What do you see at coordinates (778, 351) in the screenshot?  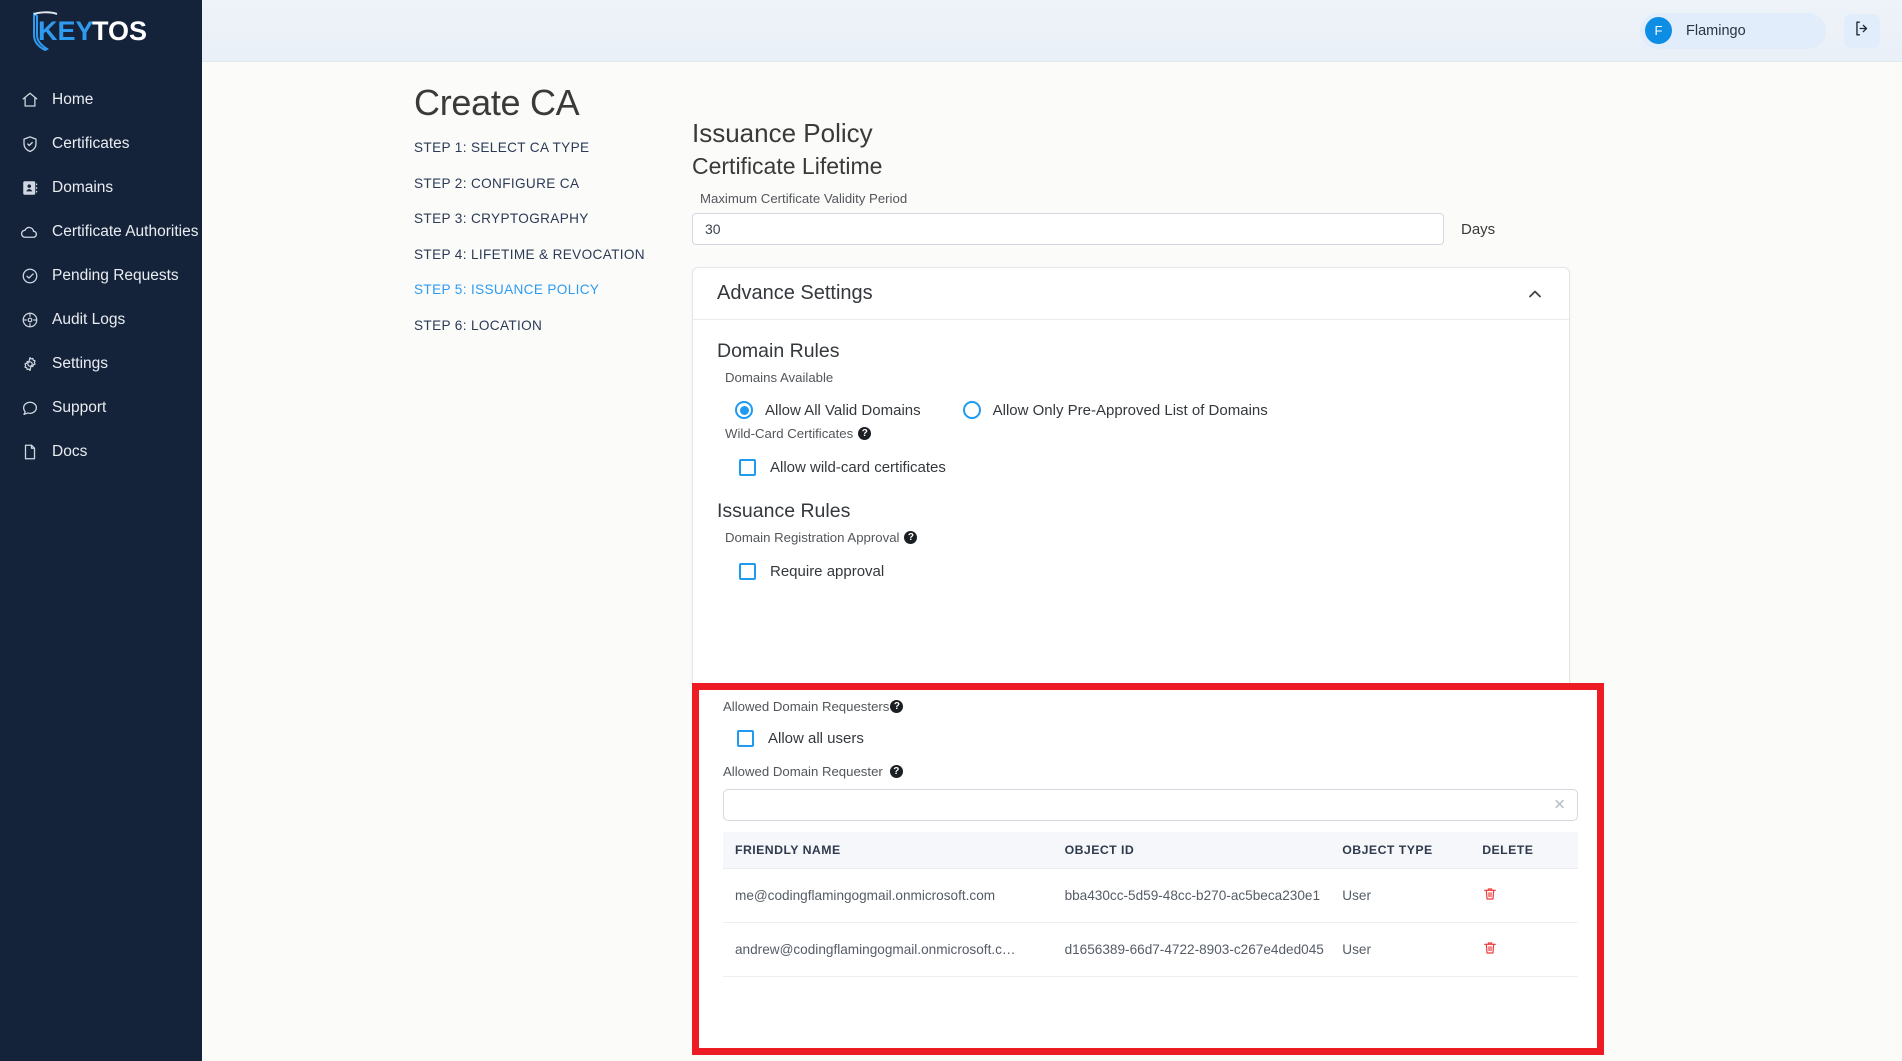 I see `domain-rules-title: Domain Rules` at bounding box center [778, 351].